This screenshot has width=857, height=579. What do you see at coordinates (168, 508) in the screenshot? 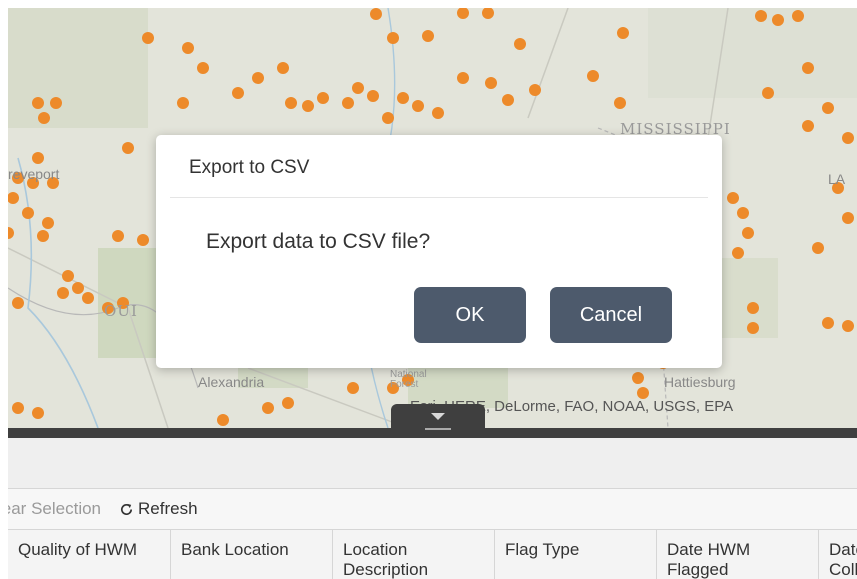
I see `refresh-label: Refresh` at bounding box center [168, 508].